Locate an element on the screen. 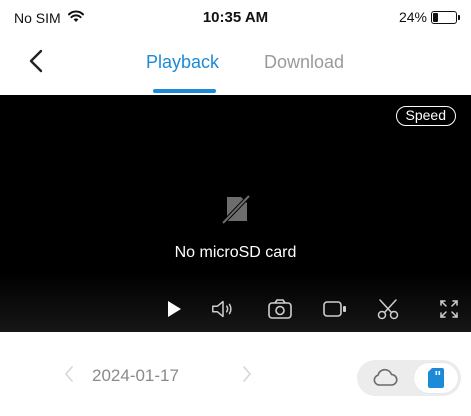 The width and height of the screenshot is (471, 416). volume-icon is located at coordinates (222, 309).